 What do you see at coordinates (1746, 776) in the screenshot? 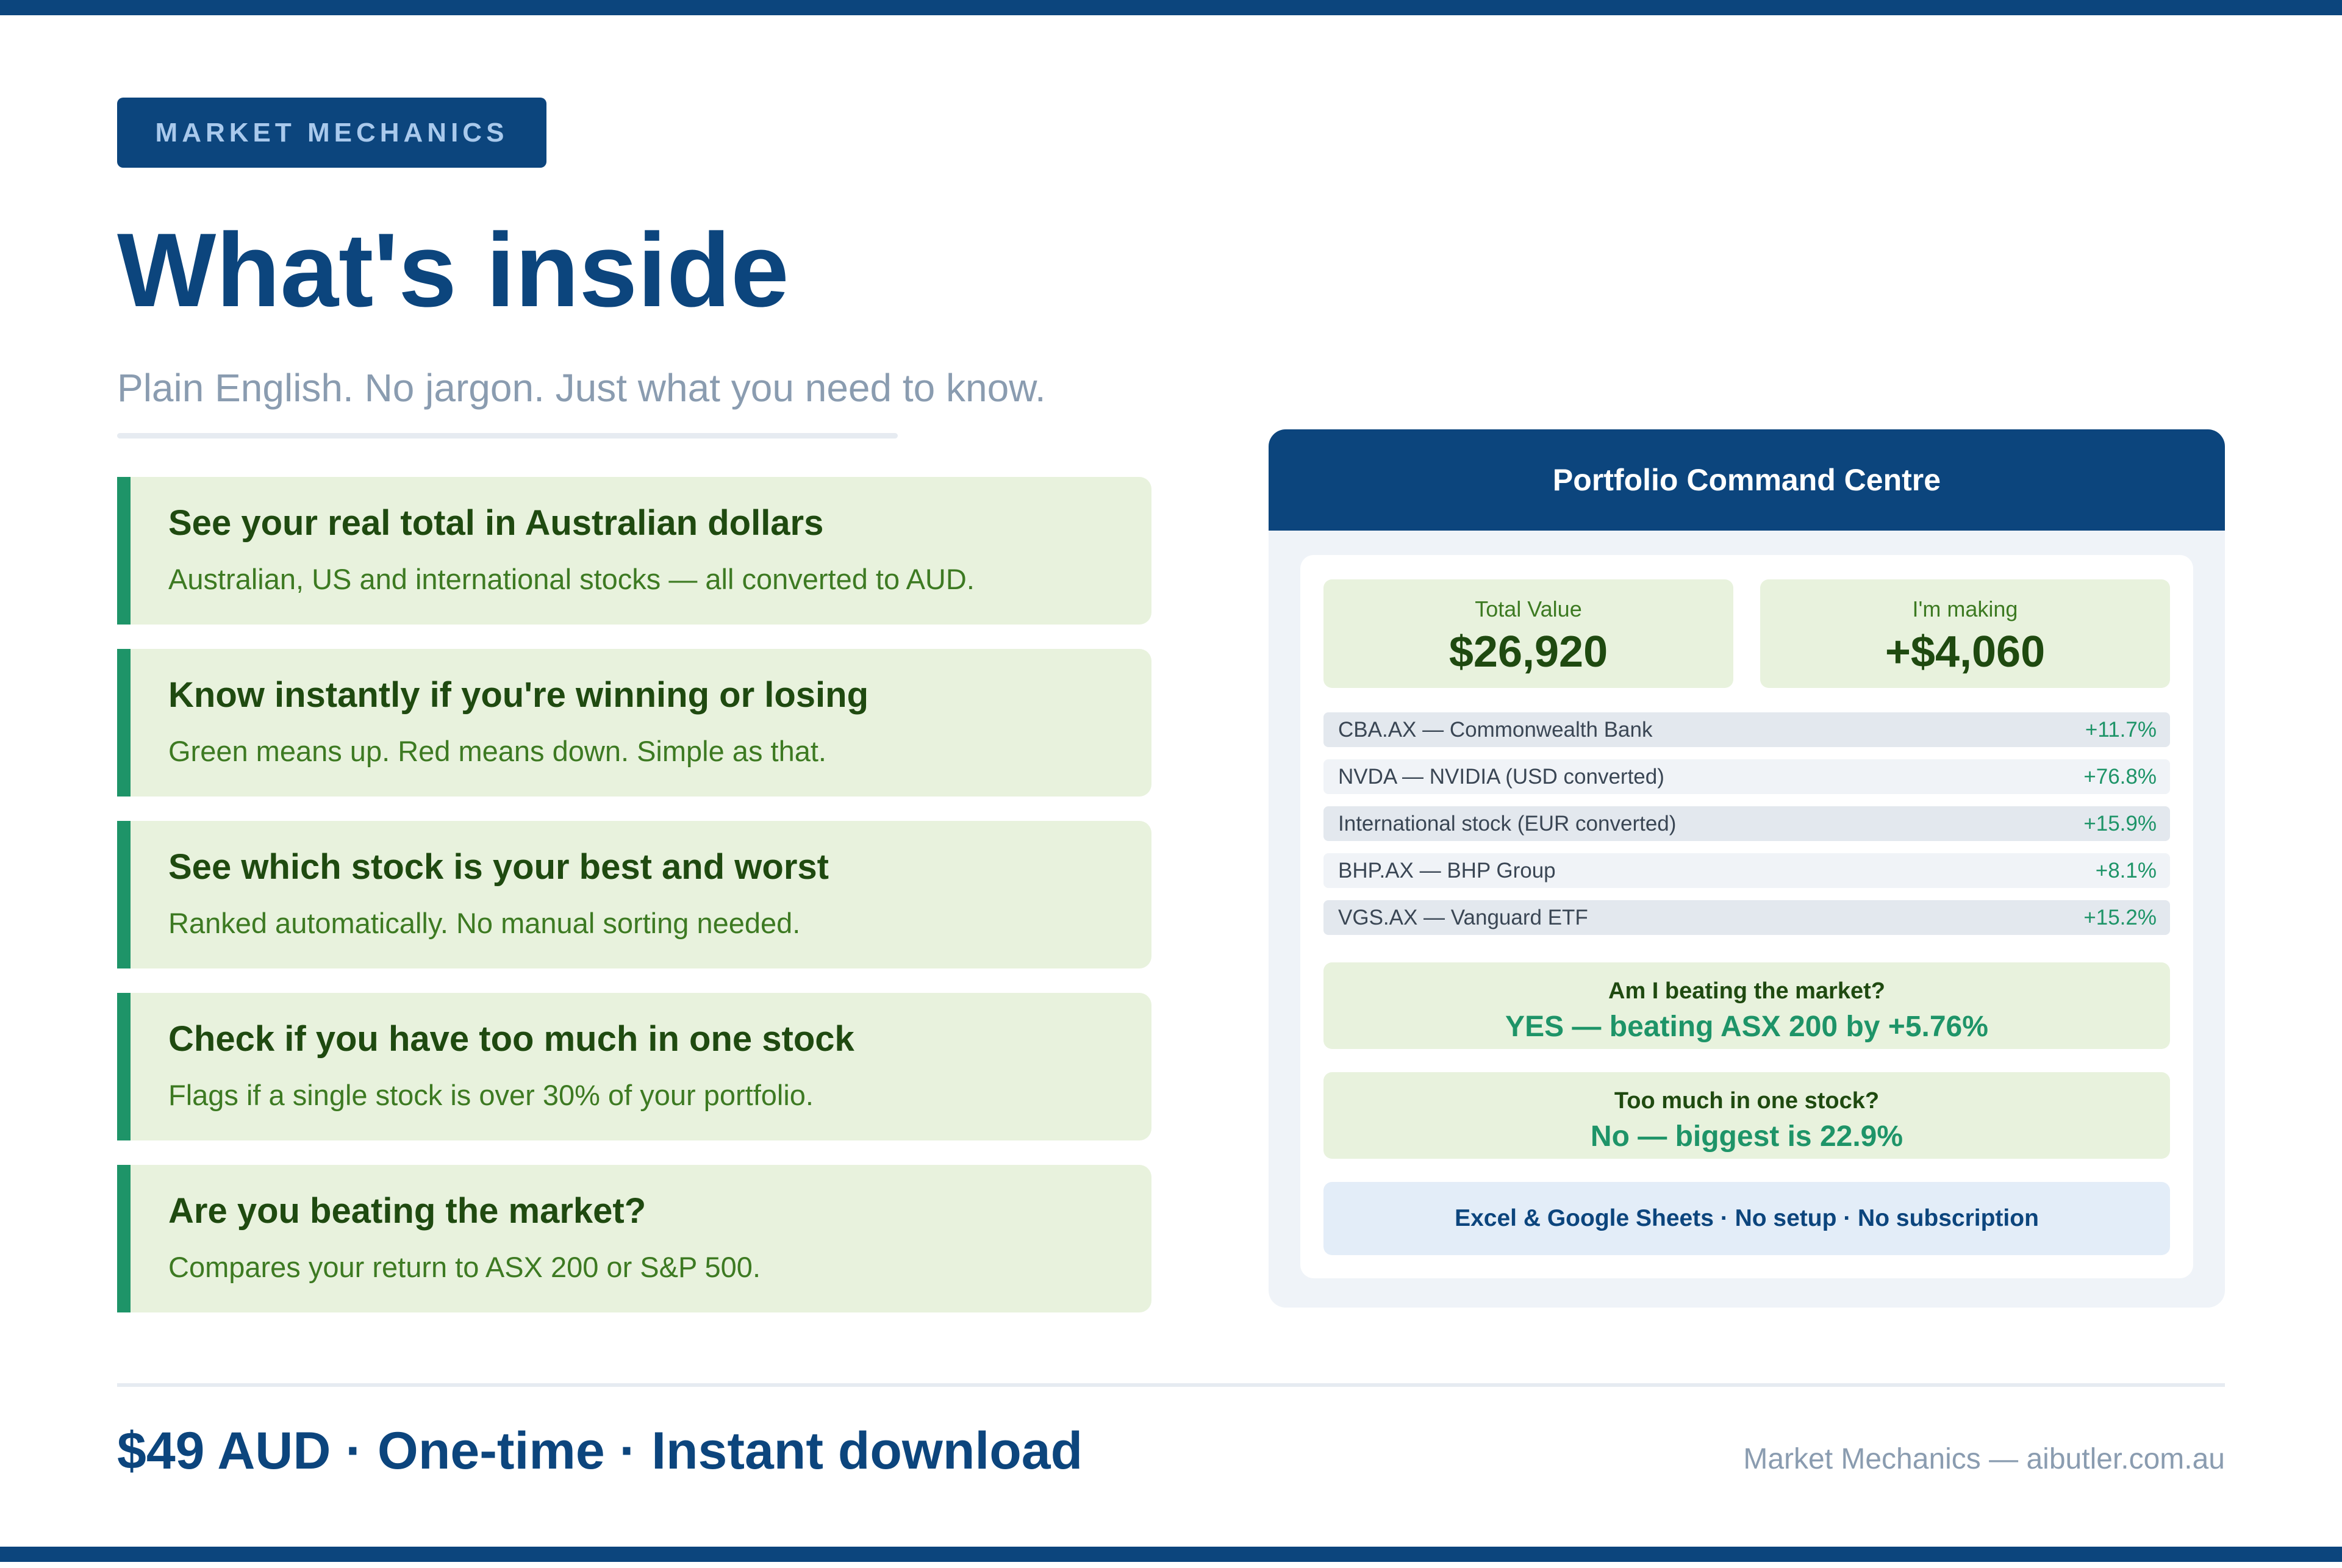
I see `holding-row: NVDA — NVIDIA (USD converted) +76.8%` at bounding box center [1746, 776].